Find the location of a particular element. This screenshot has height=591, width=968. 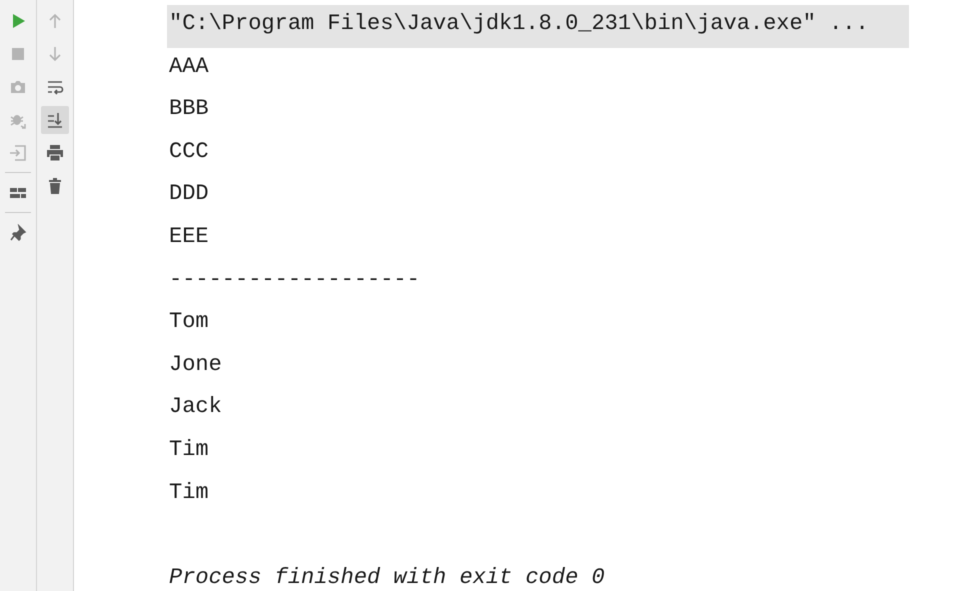

console-output-line: AAA is located at coordinates (189, 66).